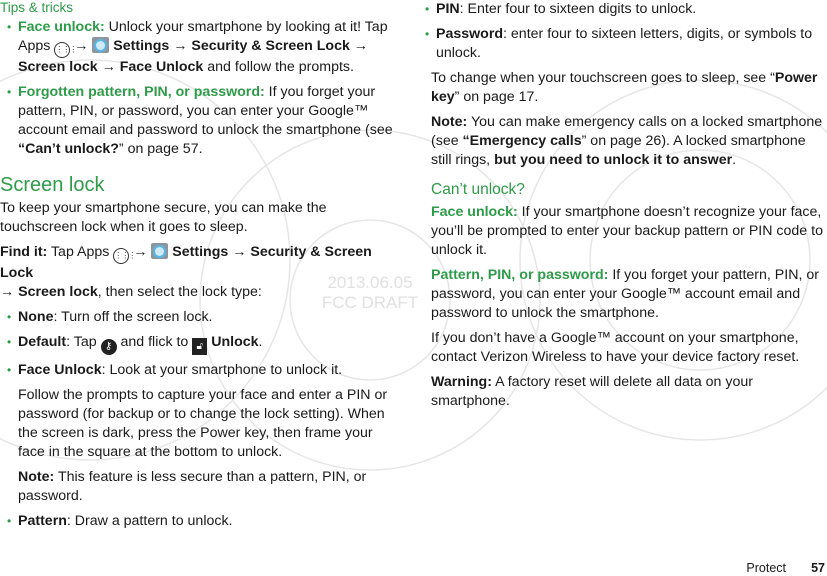  What do you see at coordinates (200, 521) in the screenshot?
I see `lock-type-pattern: Pattern: Draw a pattern to unlock.` at bounding box center [200, 521].